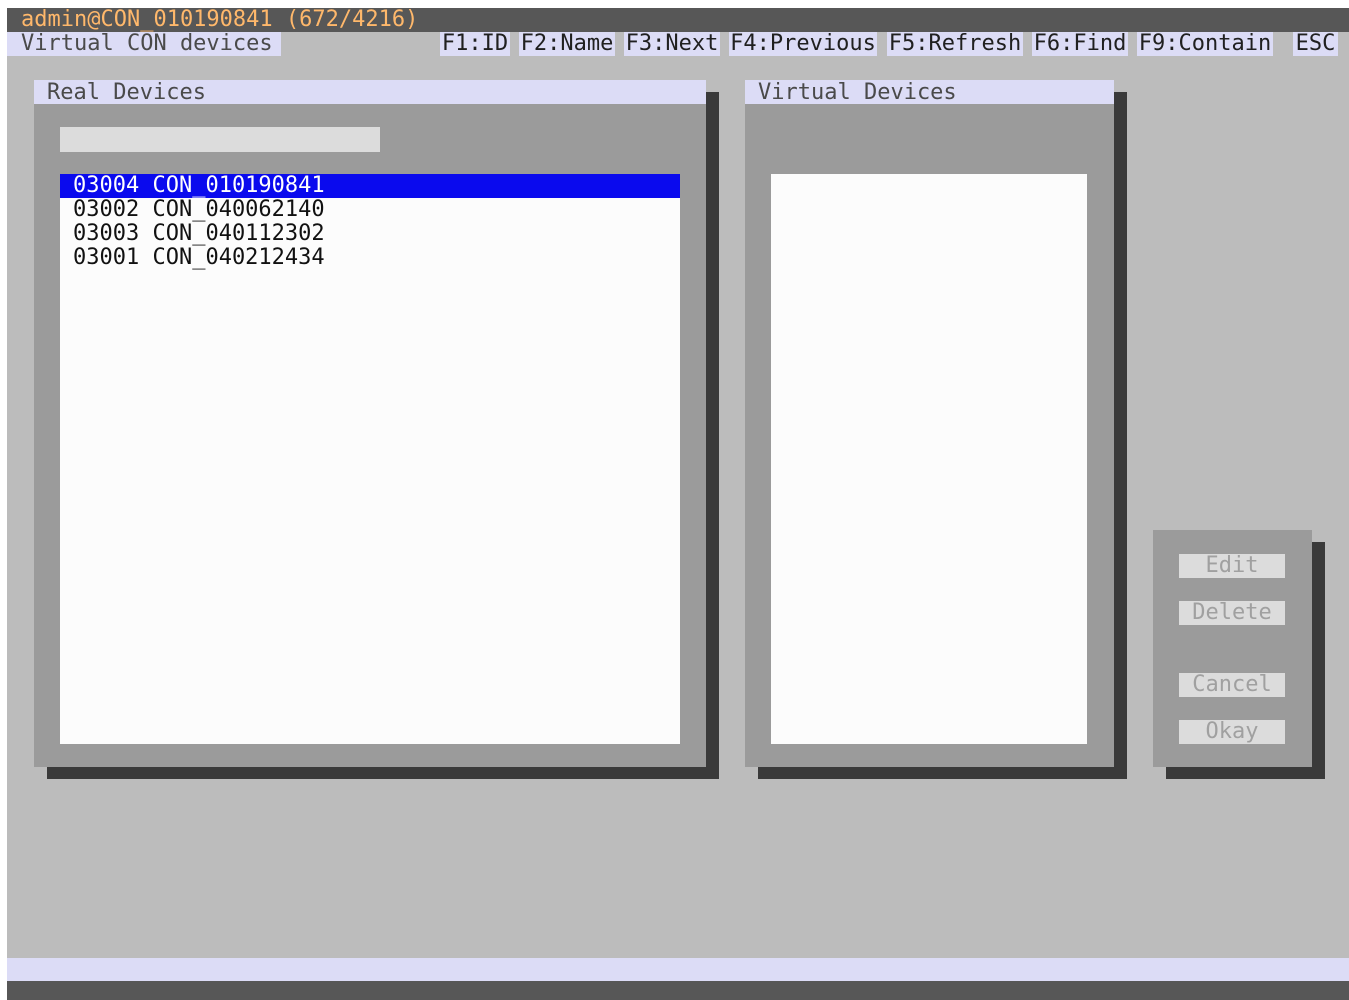 The image size is (1349, 1000). What do you see at coordinates (370, 234) in the screenshot?
I see `list-item: 03003 CON_040112302` at bounding box center [370, 234].